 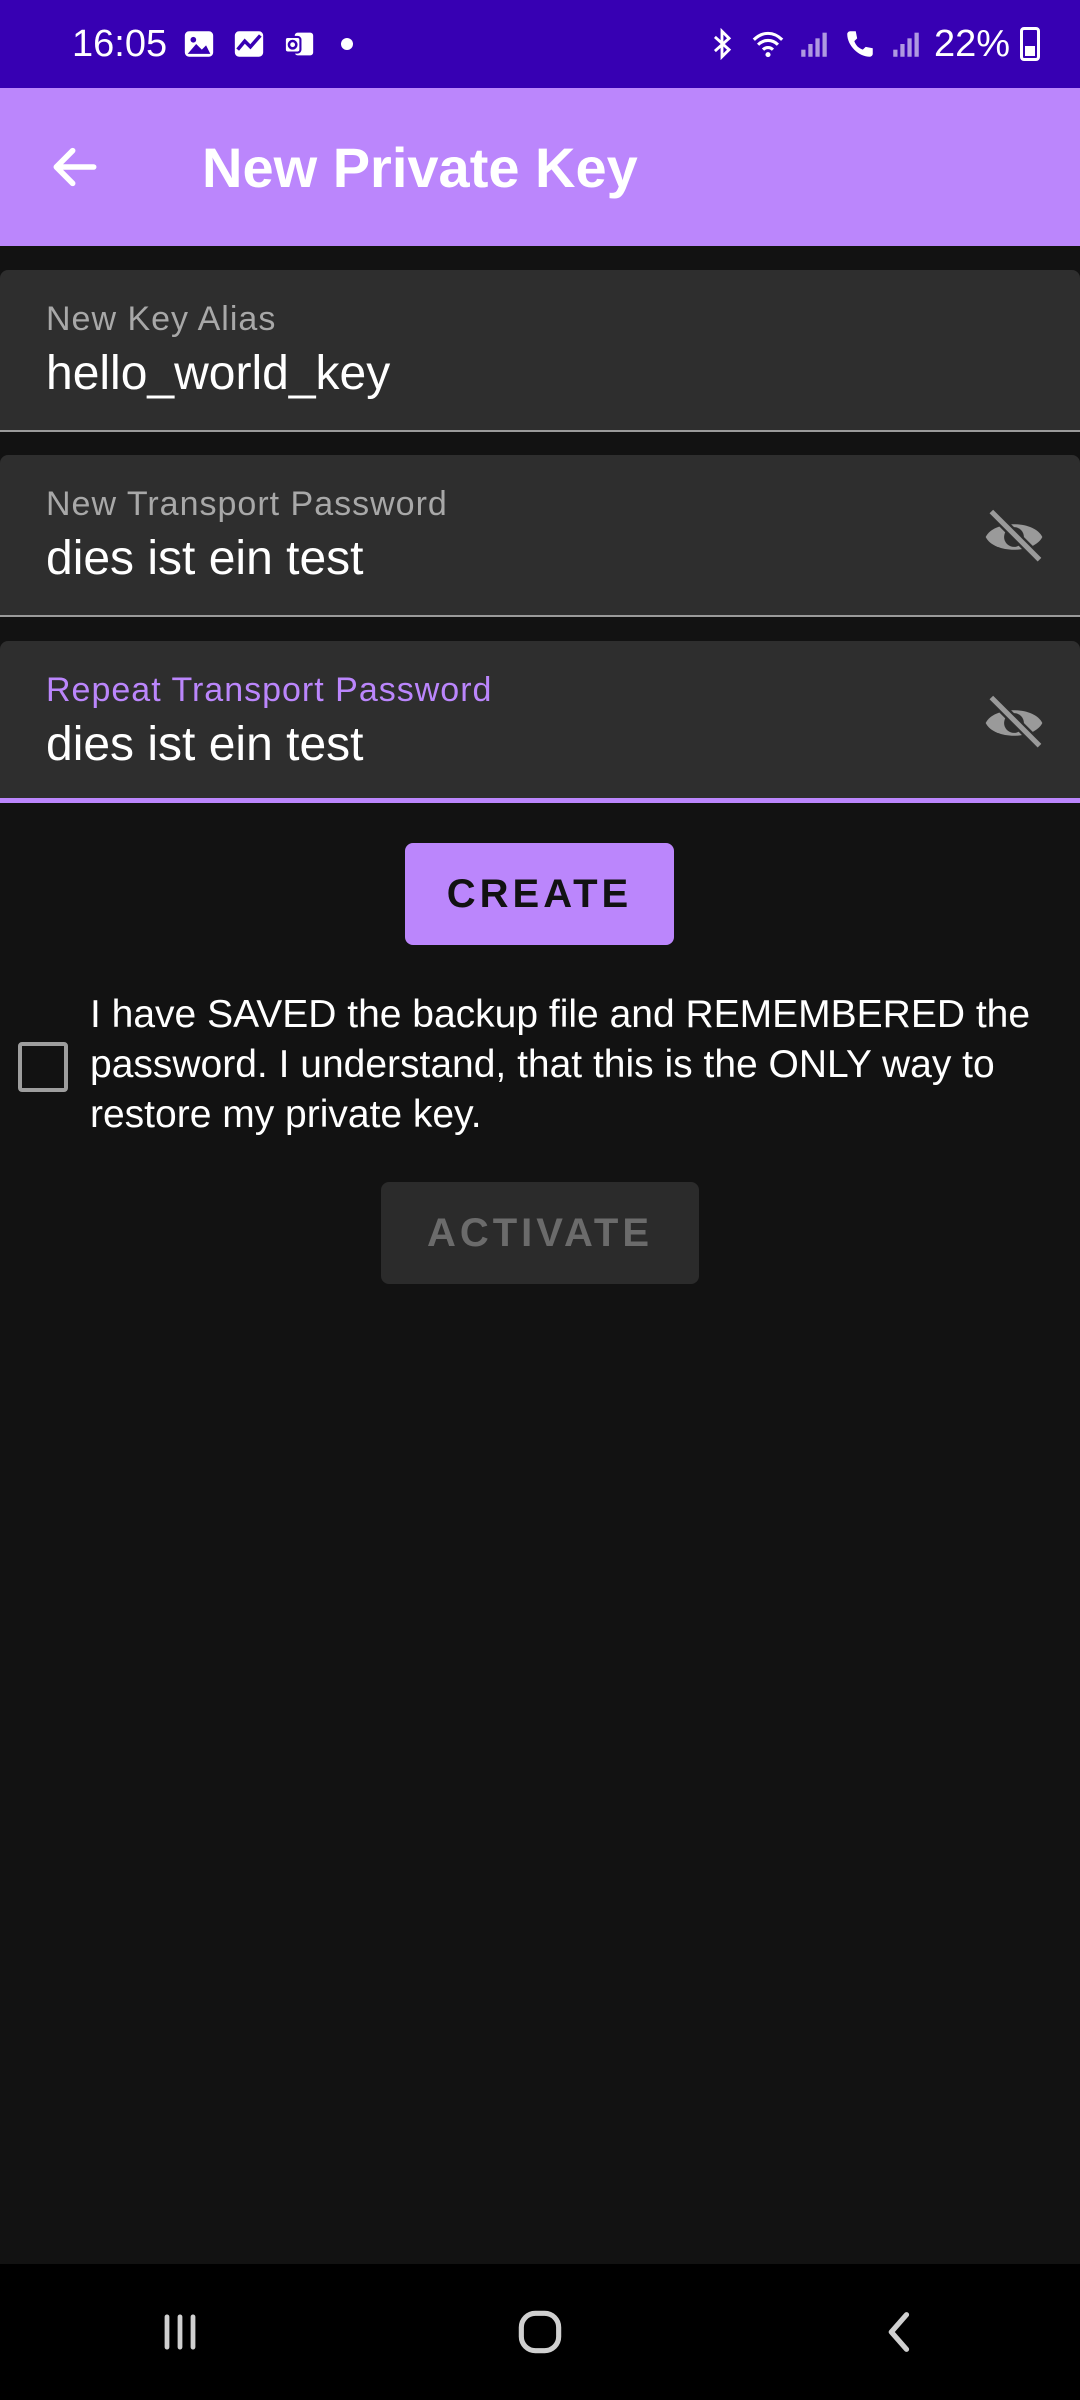 I want to click on arrow-left-icon, so click(x=75, y=167).